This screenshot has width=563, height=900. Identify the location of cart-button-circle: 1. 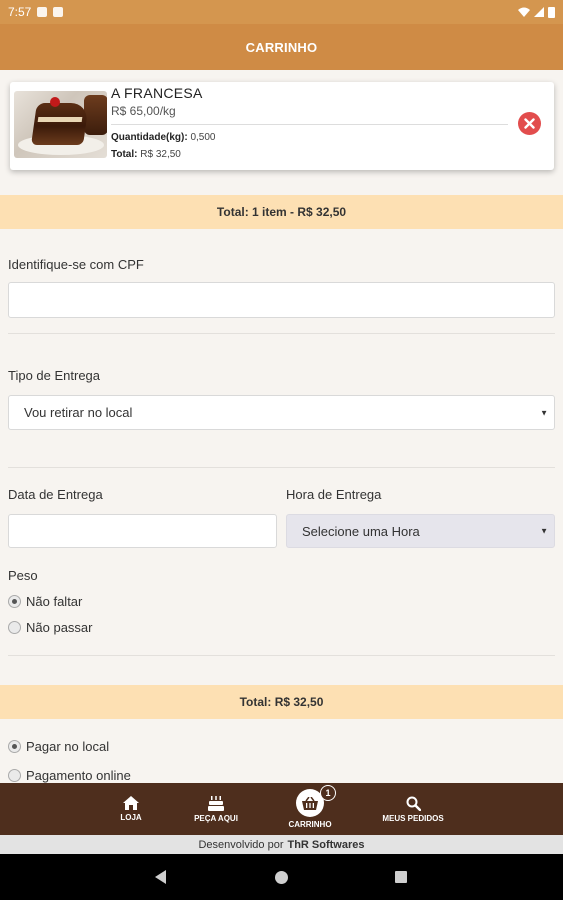
(316, 801).